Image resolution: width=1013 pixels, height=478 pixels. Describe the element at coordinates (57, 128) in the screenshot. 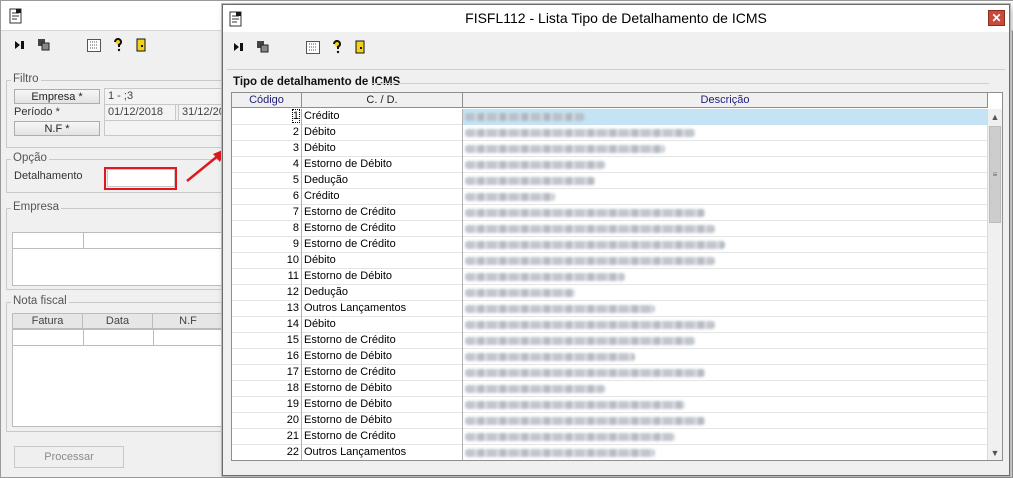

I see `nf-lookup-button: N.F *` at that location.